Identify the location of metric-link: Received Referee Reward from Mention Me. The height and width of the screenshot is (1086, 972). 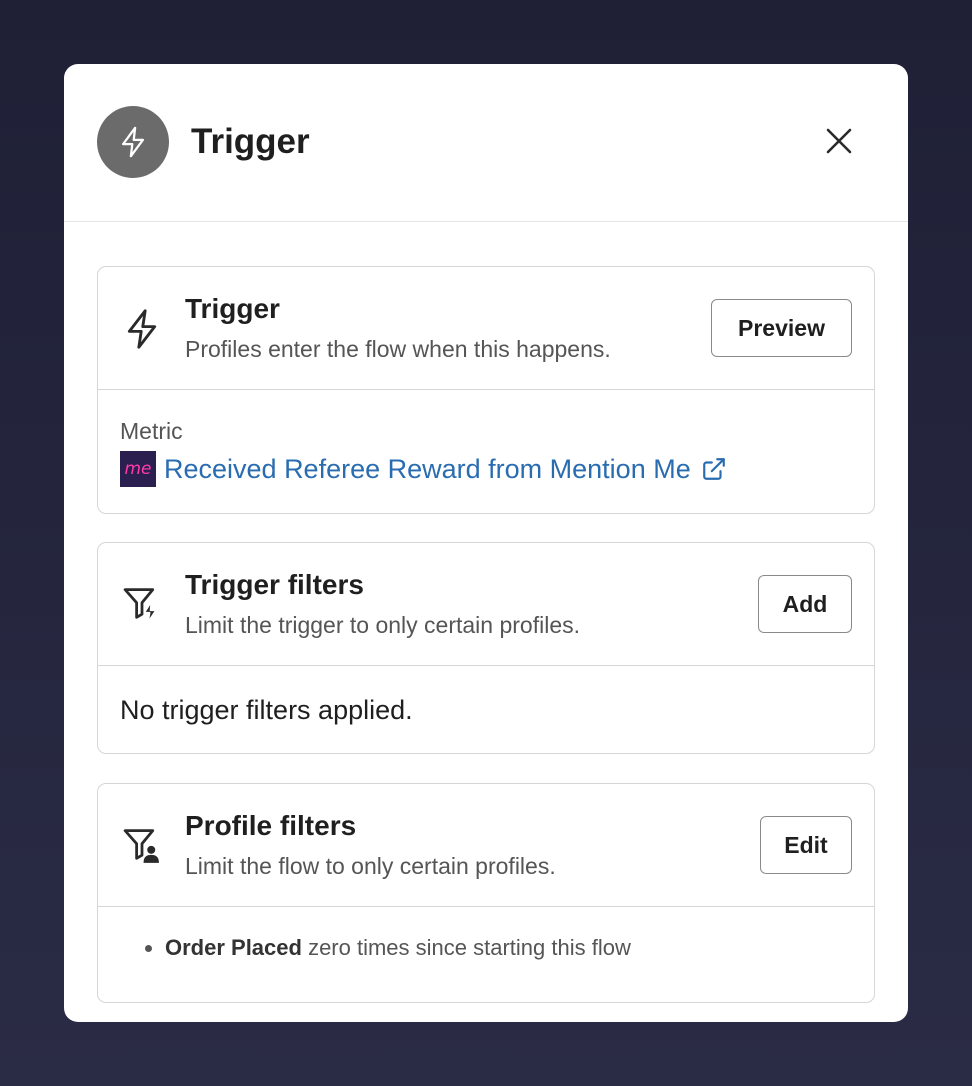
(427, 469).